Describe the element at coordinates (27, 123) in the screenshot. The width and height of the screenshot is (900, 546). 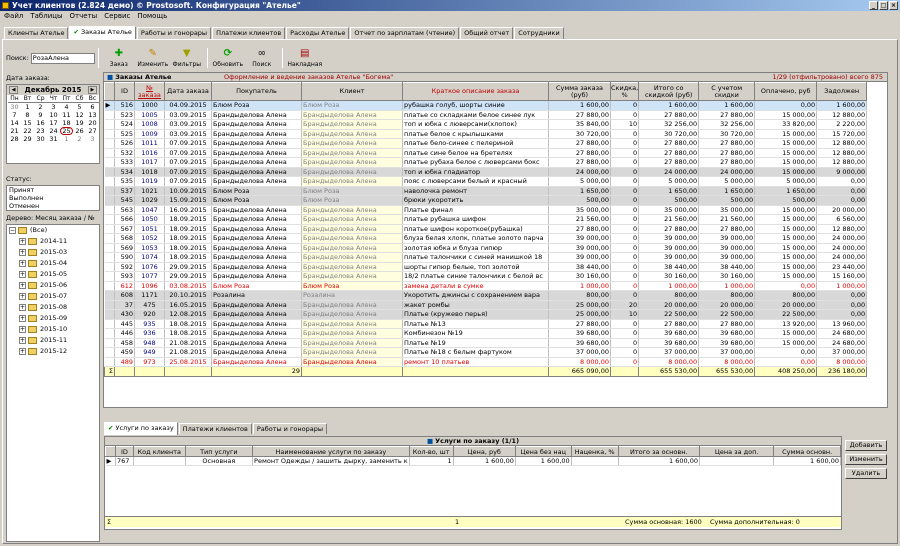
I see `calendar-day: 15` at that location.